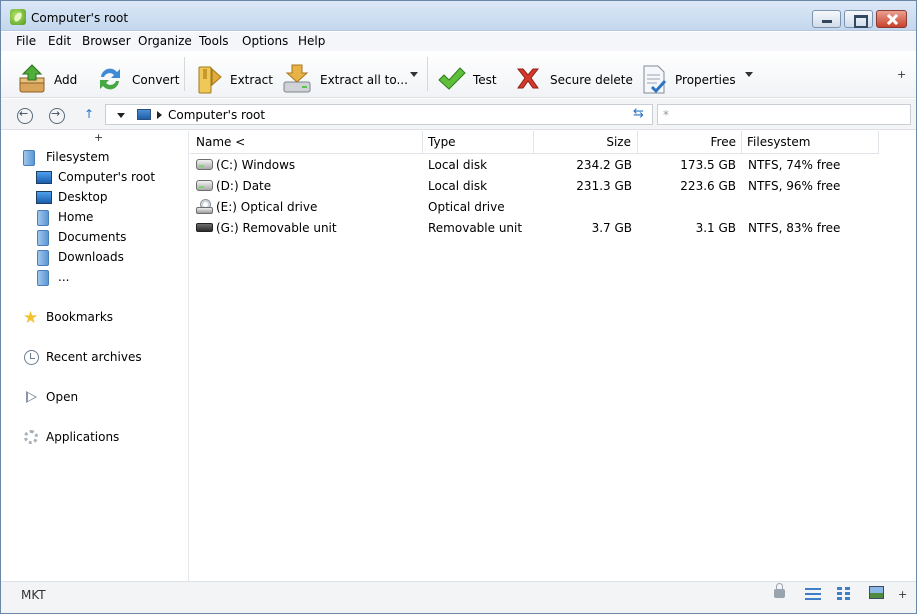  I want to click on sidebar-item-downloads: Downloads, so click(110, 258).